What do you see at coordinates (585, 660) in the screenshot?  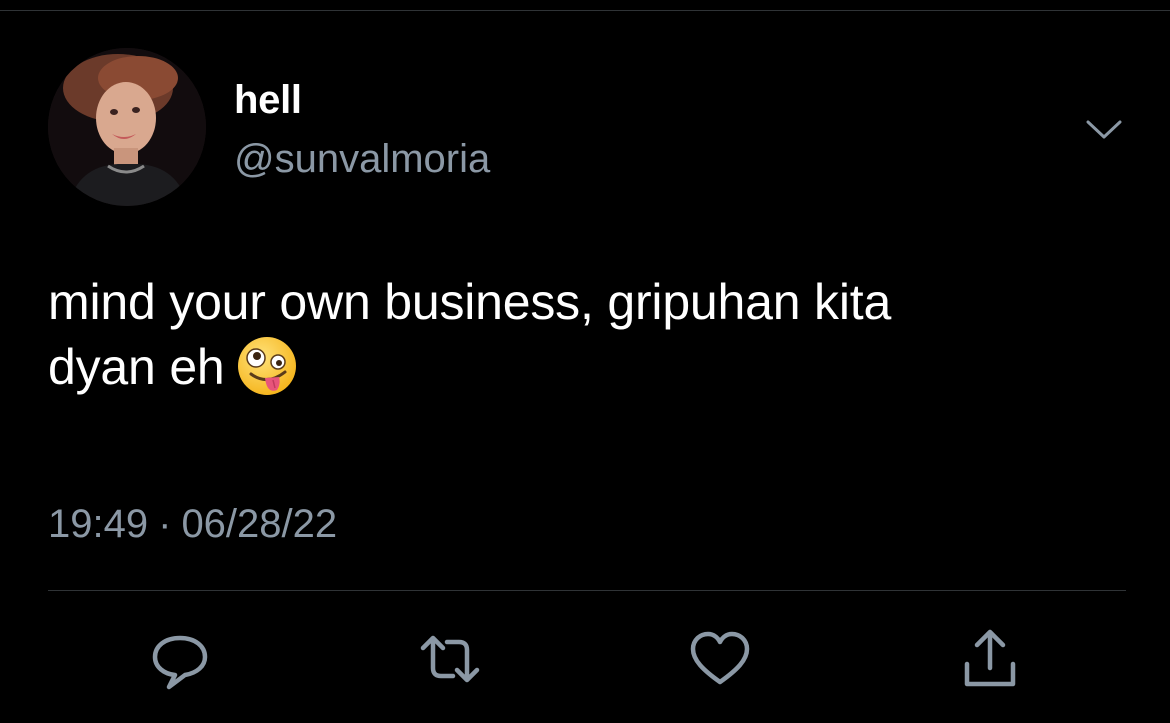 I see `action-bar` at bounding box center [585, 660].